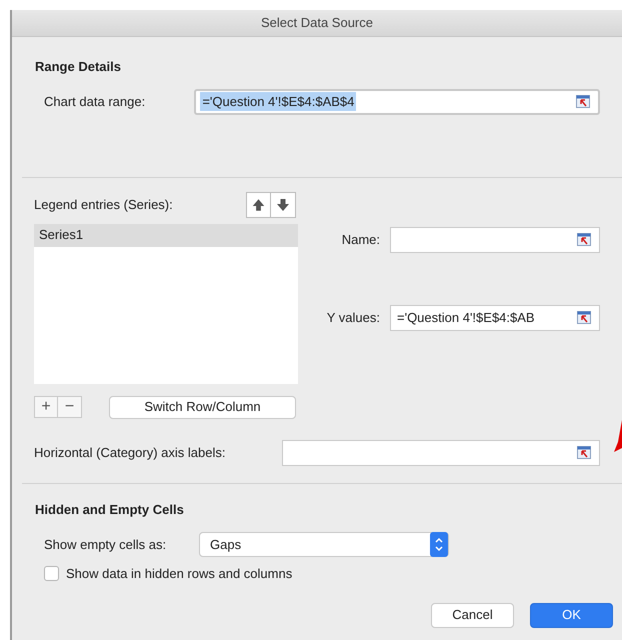 This screenshot has height=640, width=622. What do you see at coordinates (109, 509) in the screenshot?
I see `section-heading: Hidden and Empty Cells` at bounding box center [109, 509].